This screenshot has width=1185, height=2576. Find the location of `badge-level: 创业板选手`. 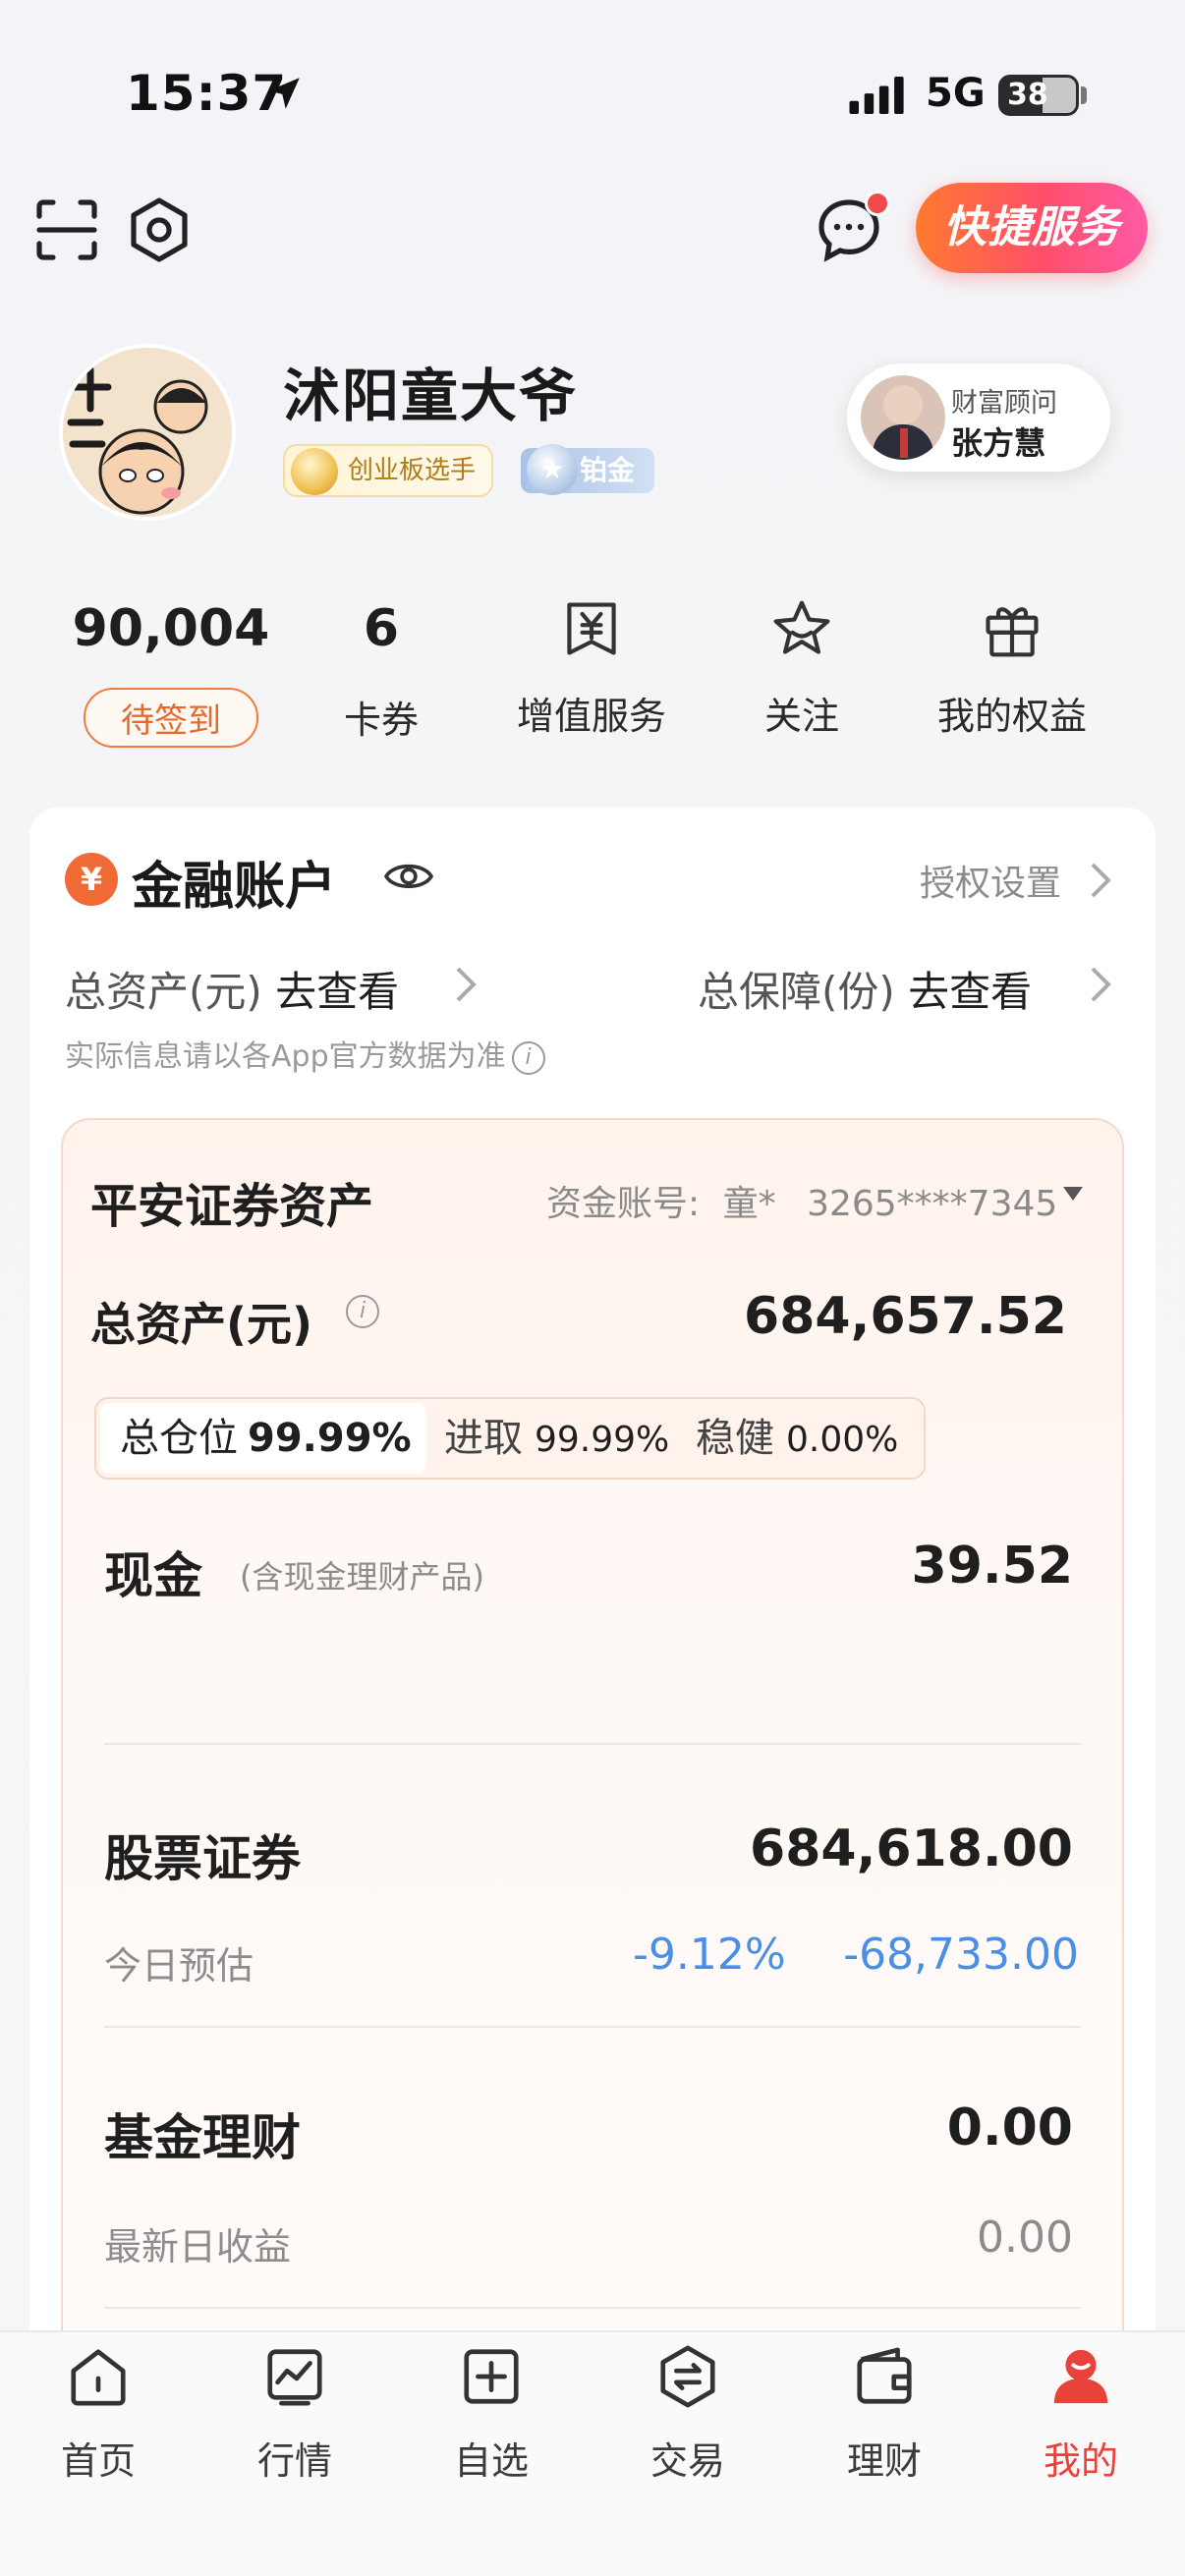

badge-level: 创业板选手 is located at coordinates (388, 470).